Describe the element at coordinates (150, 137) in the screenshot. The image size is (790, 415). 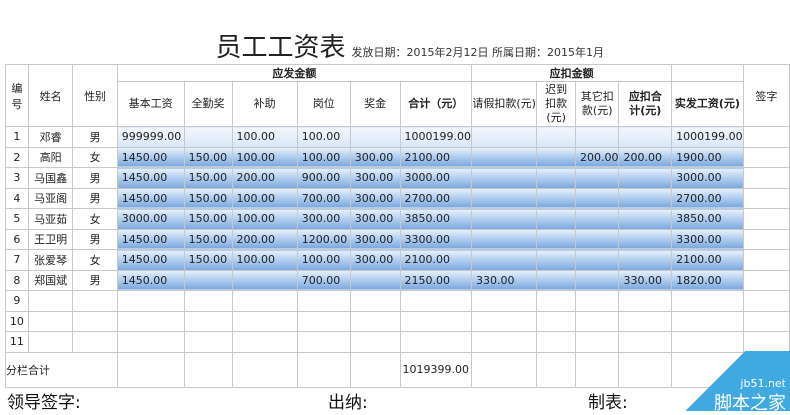
I see `cell: 999999.00` at that location.